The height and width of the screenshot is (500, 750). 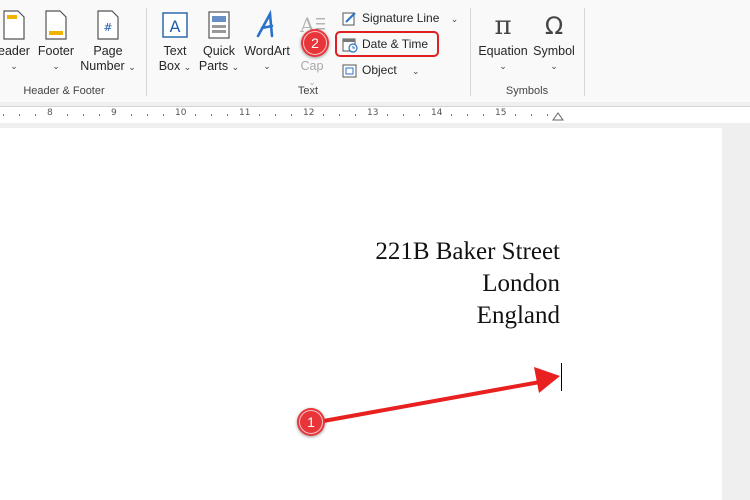 I want to click on annotation-arrow, so click(x=438, y=395).